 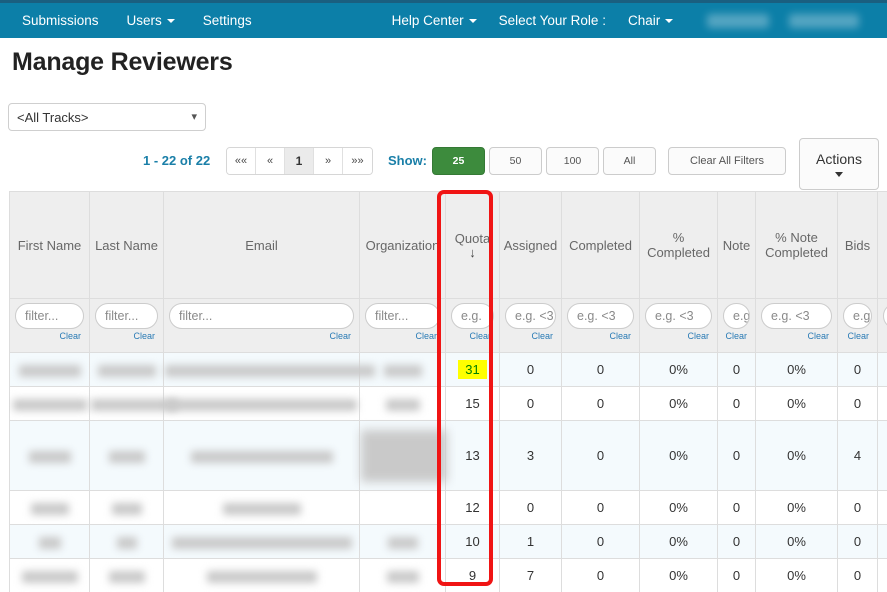 What do you see at coordinates (882, 507) in the screenshot?
I see `cell-overflow` at bounding box center [882, 507].